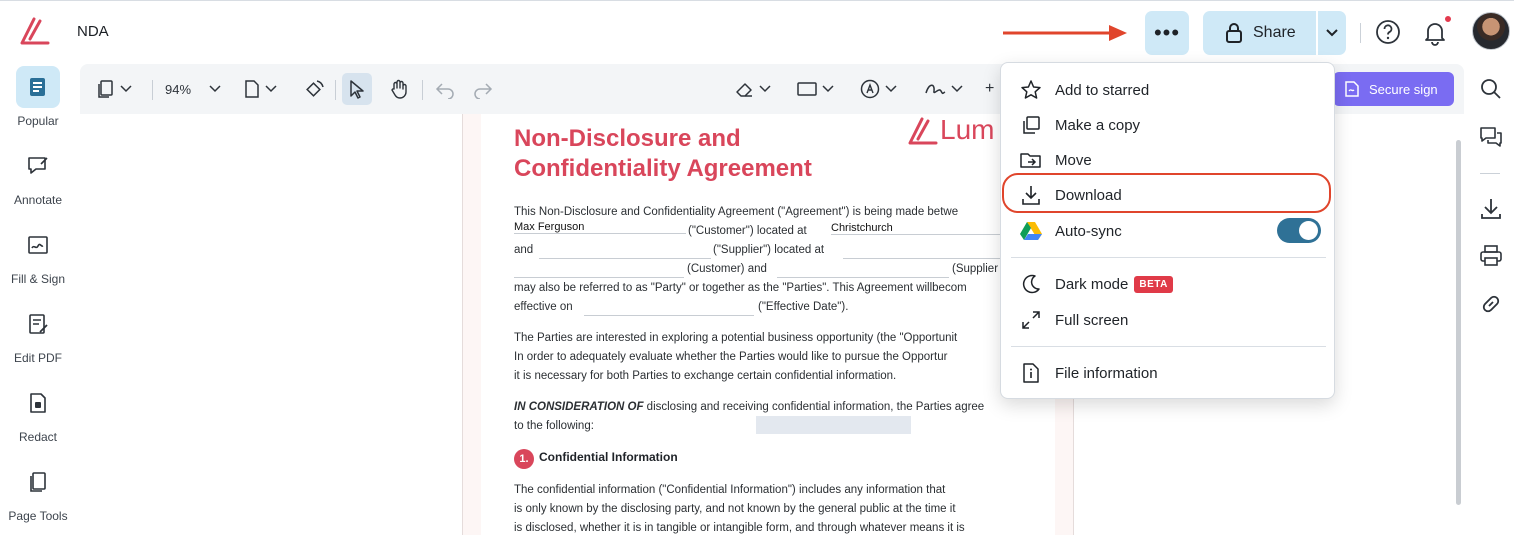  What do you see at coordinates (1092, 320) in the screenshot?
I see `menu-item-label: Full screen` at bounding box center [1092, 320].